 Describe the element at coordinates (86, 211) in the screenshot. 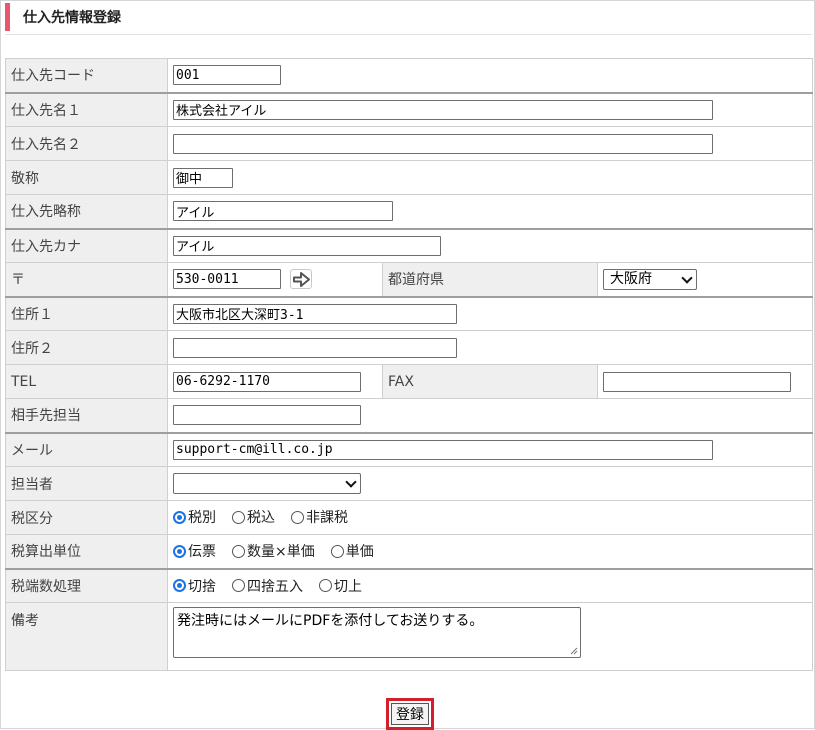

I see `label-short-name: 仕入先略称` at that location.